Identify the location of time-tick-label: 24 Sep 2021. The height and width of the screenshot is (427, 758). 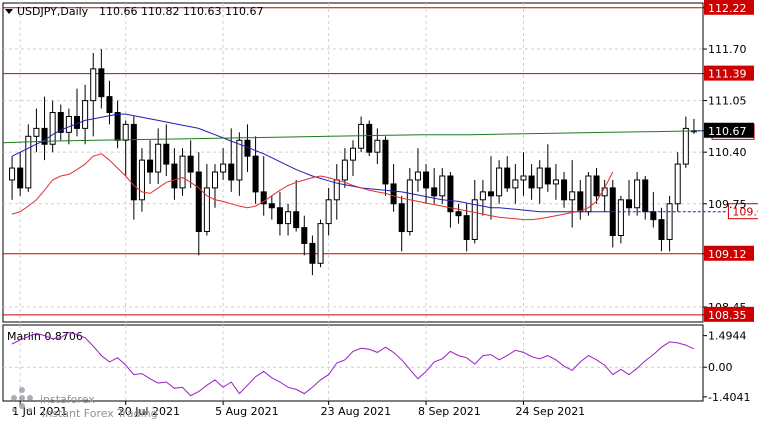
(550, 411).